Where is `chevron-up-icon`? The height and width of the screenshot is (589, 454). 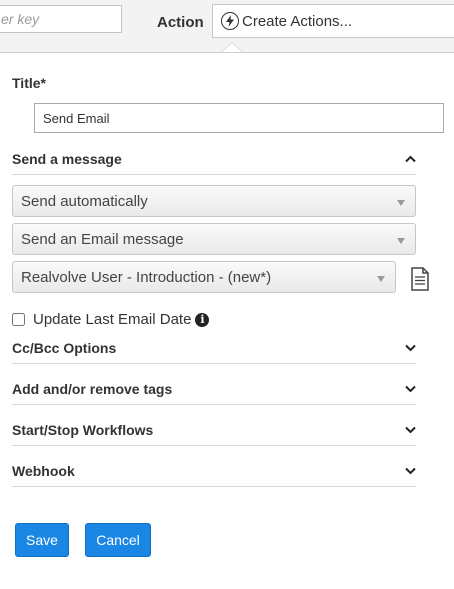
chevron-up-icon is located at coordinates (410, 159).